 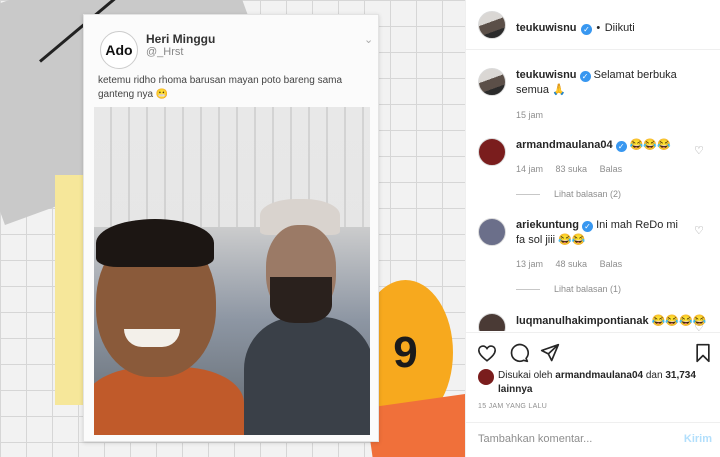 I want to click on add-comment-bar: Tambahkan komentar... Kirim, so click(x=593, y=439).